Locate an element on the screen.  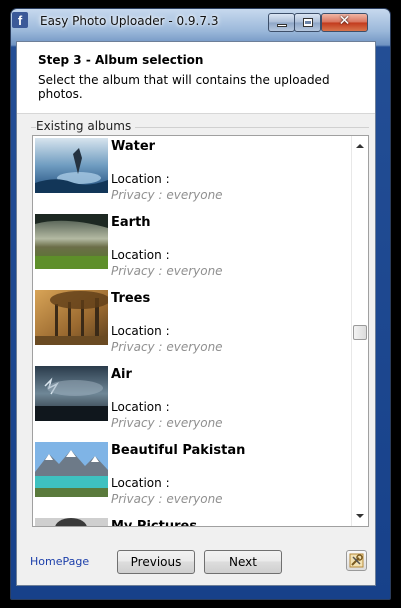
facebook-icon: f is located at coordinates (20, 20).